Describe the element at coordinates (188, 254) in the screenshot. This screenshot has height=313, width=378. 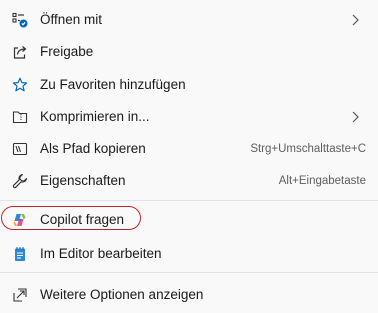
I see `menu-item-edit-in-notepad: Im Editor bearbeiten` at that location.